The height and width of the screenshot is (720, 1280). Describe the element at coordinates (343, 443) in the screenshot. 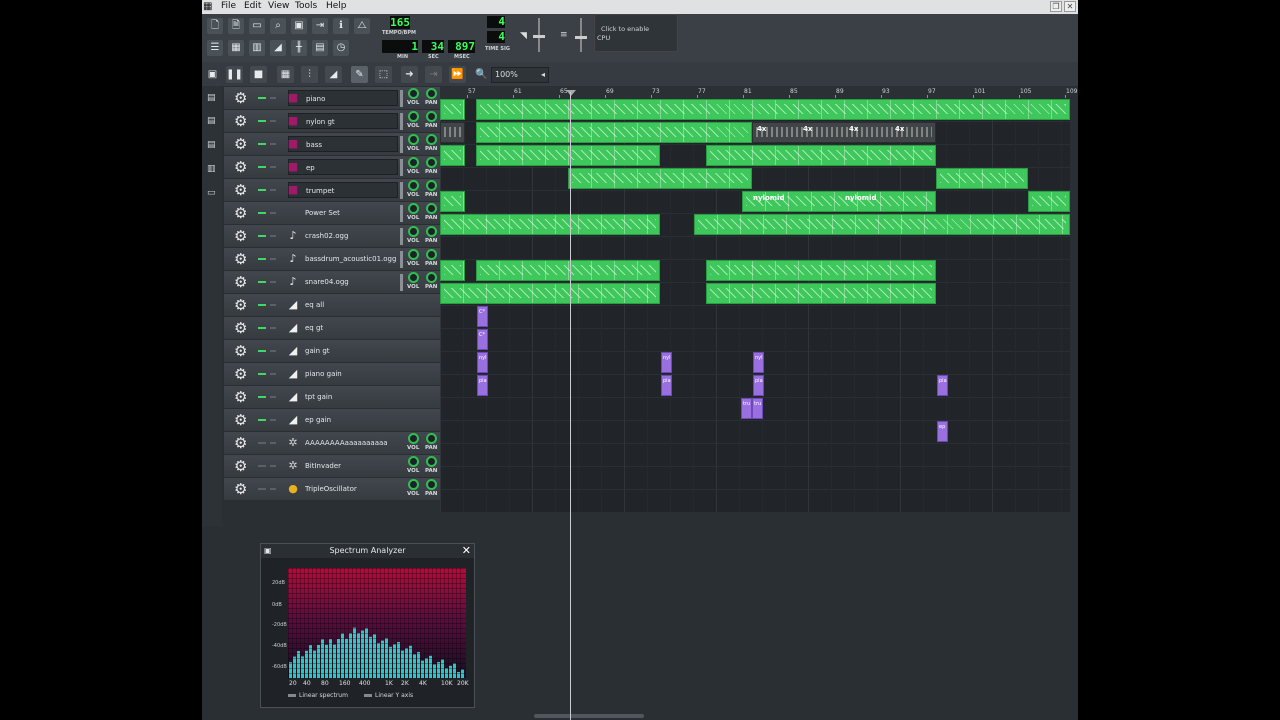

I see `track-name: AAAAAAAAaaaaaaaaaa` at that location.